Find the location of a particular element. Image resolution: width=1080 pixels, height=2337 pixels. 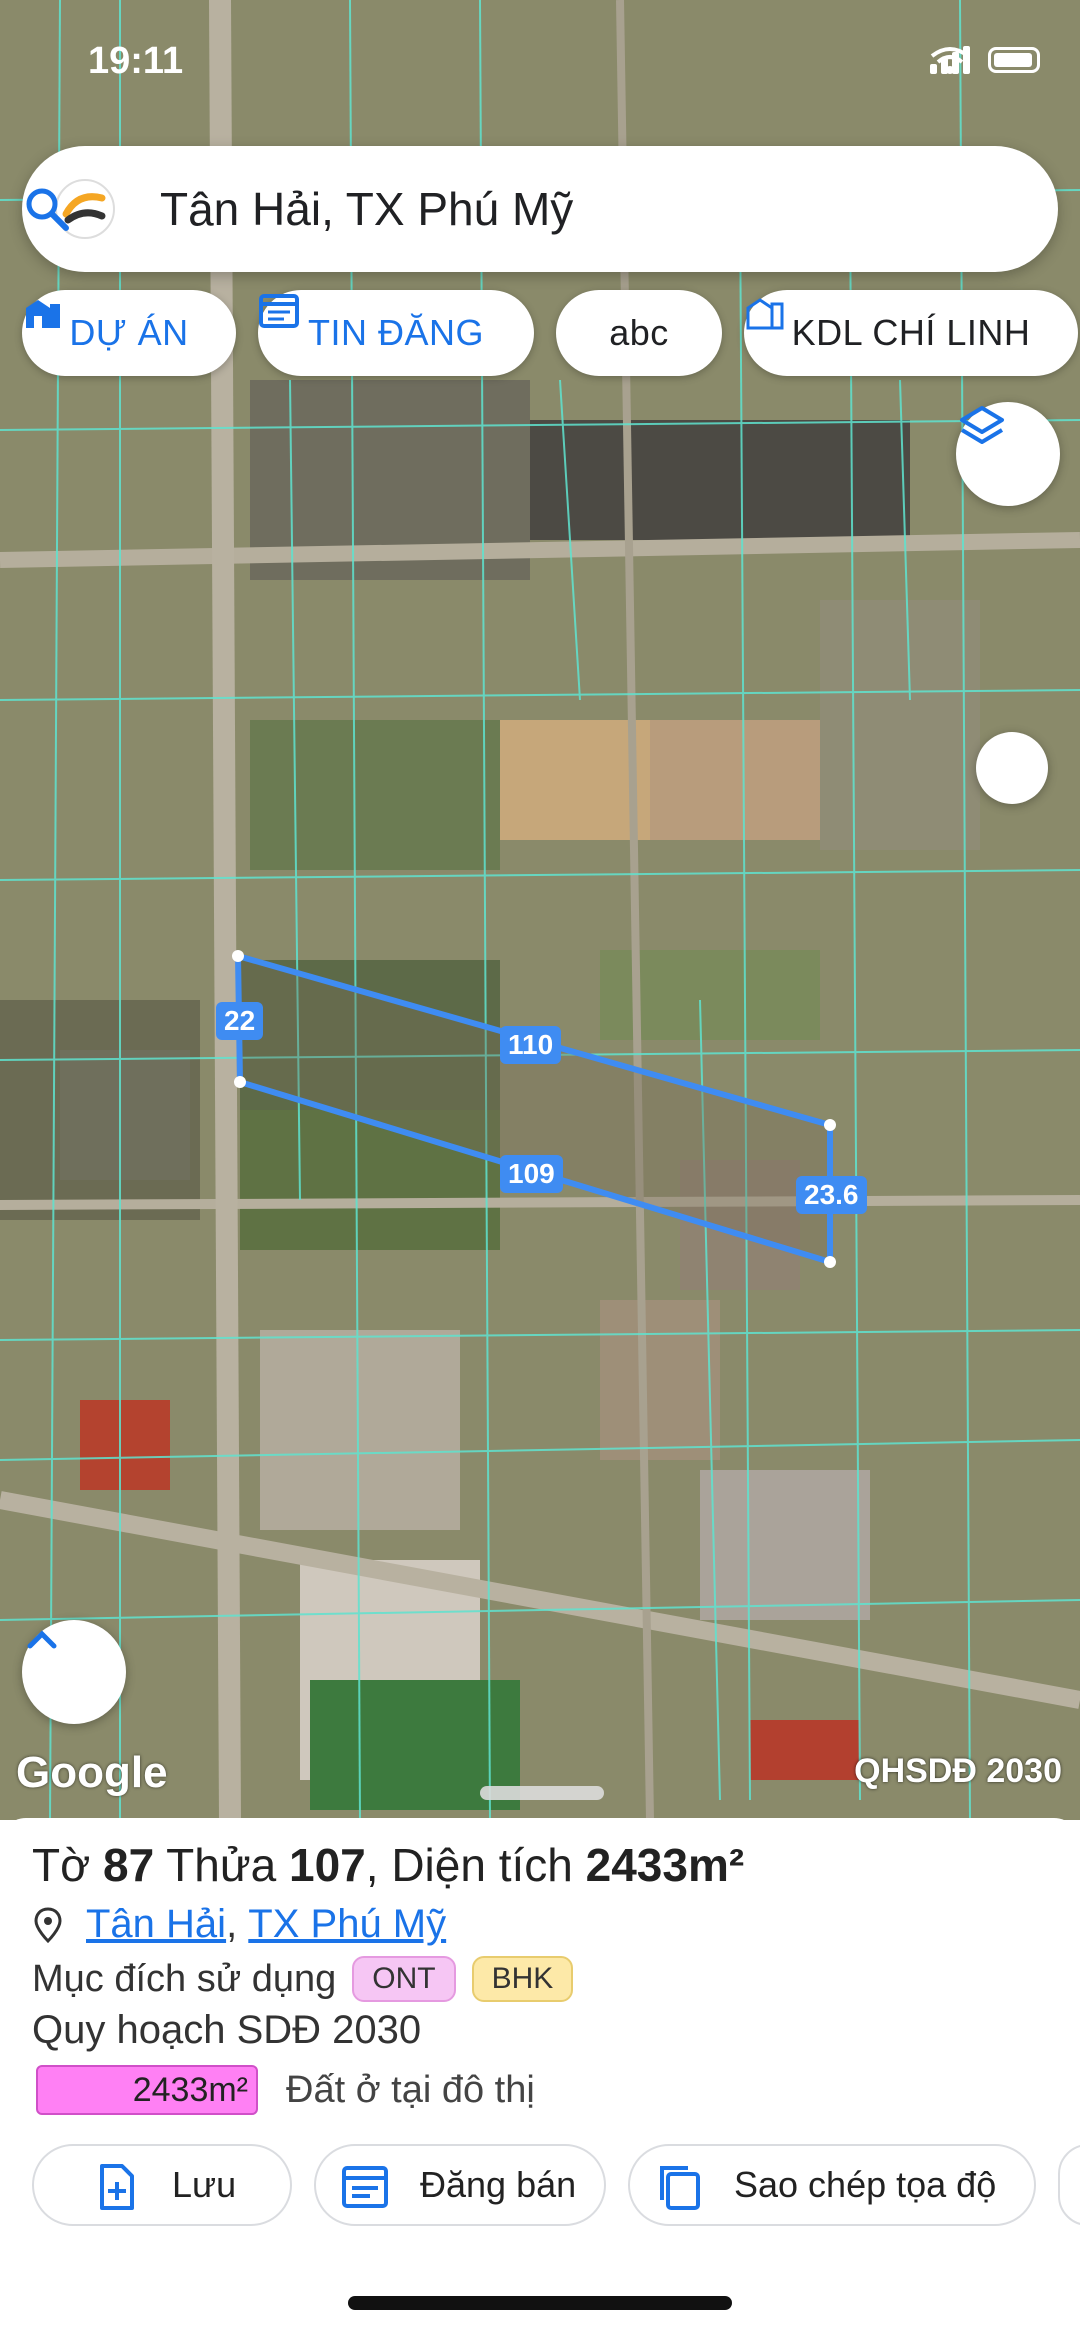

to-value: 87 is located at coordinates (129, 1865).